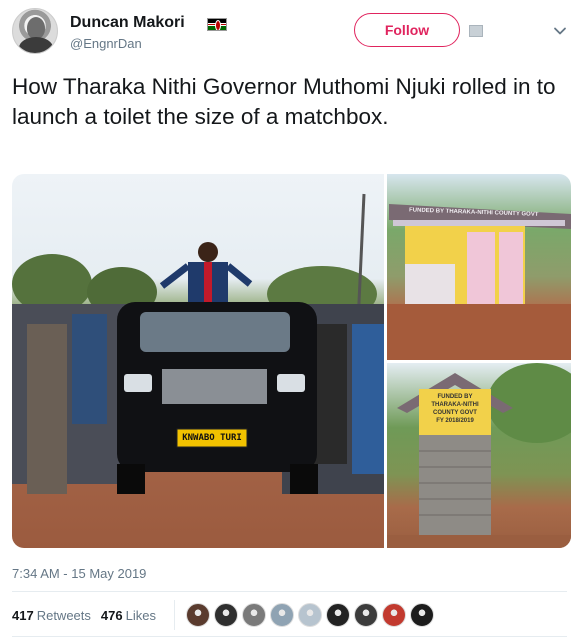  I want to click on likes-label: Likes, so click(140, 615).